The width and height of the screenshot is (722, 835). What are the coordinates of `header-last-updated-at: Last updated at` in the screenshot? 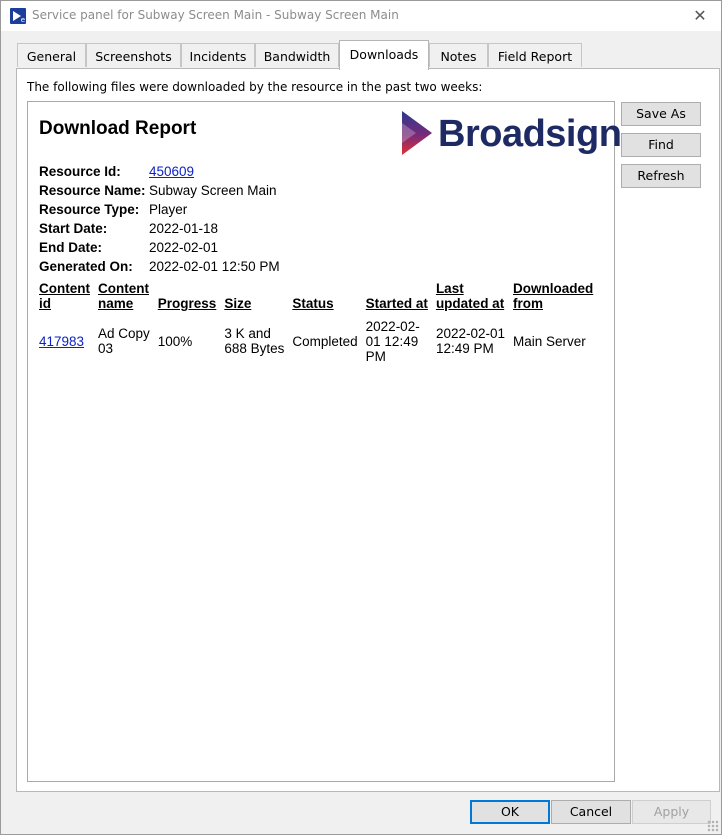 It's located at (470, 296).